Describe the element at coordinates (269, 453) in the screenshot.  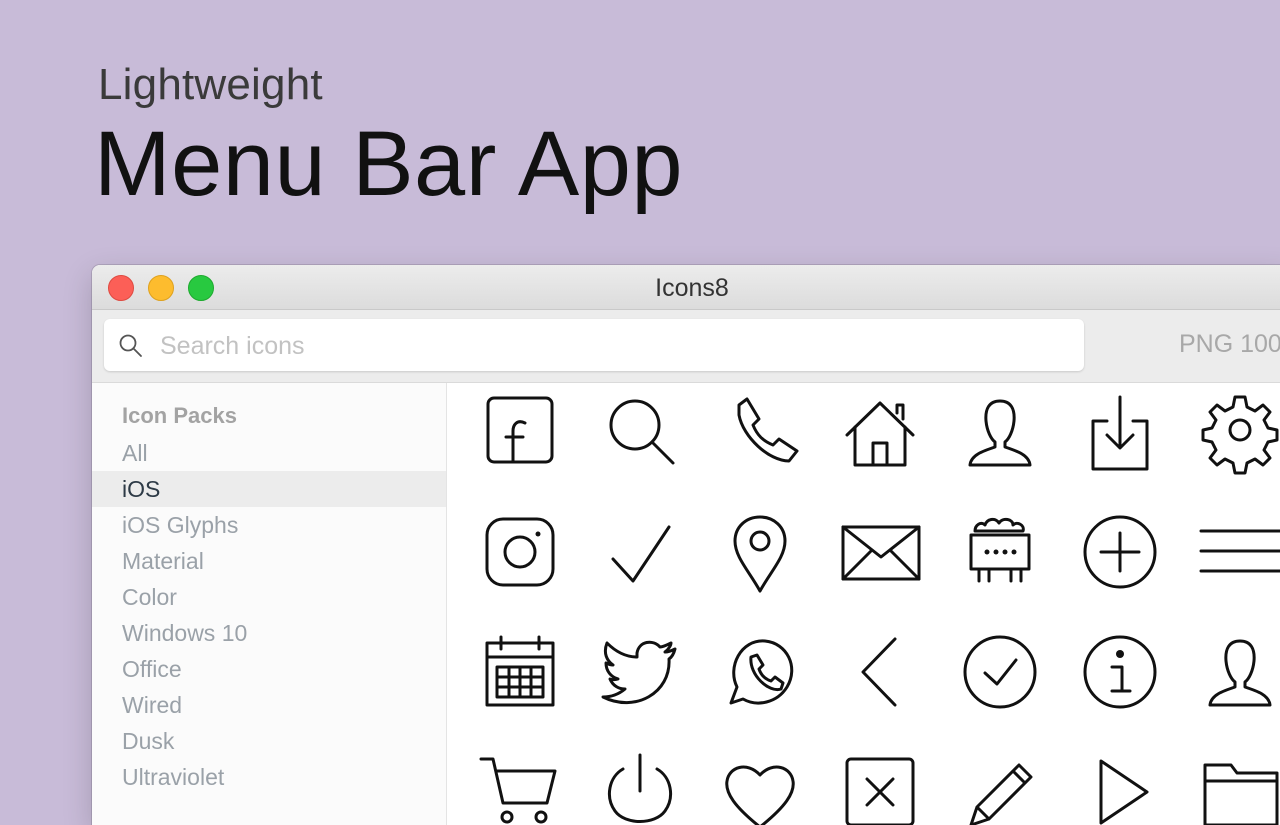
I see `sidebar-item: All` at that location.